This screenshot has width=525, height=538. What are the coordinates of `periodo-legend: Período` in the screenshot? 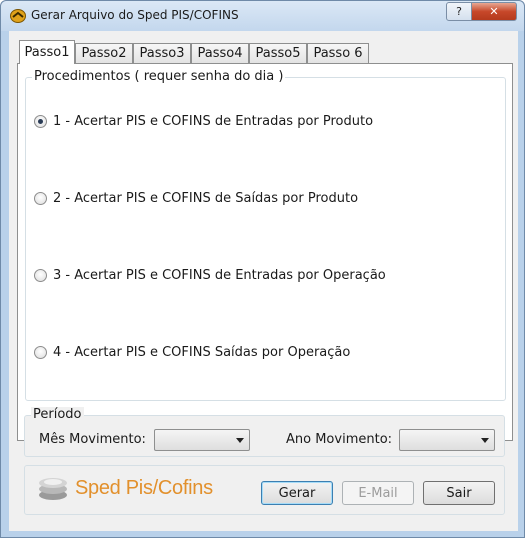 It's located at (57, 414).